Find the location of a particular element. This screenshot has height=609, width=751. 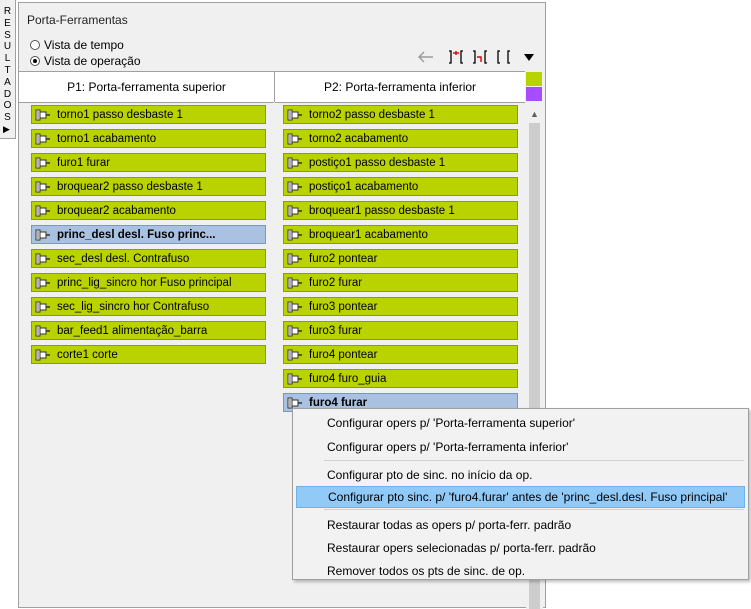

operation-item: princ_lig_sincro hor Fuso principal is located at coordinates (148, 282).